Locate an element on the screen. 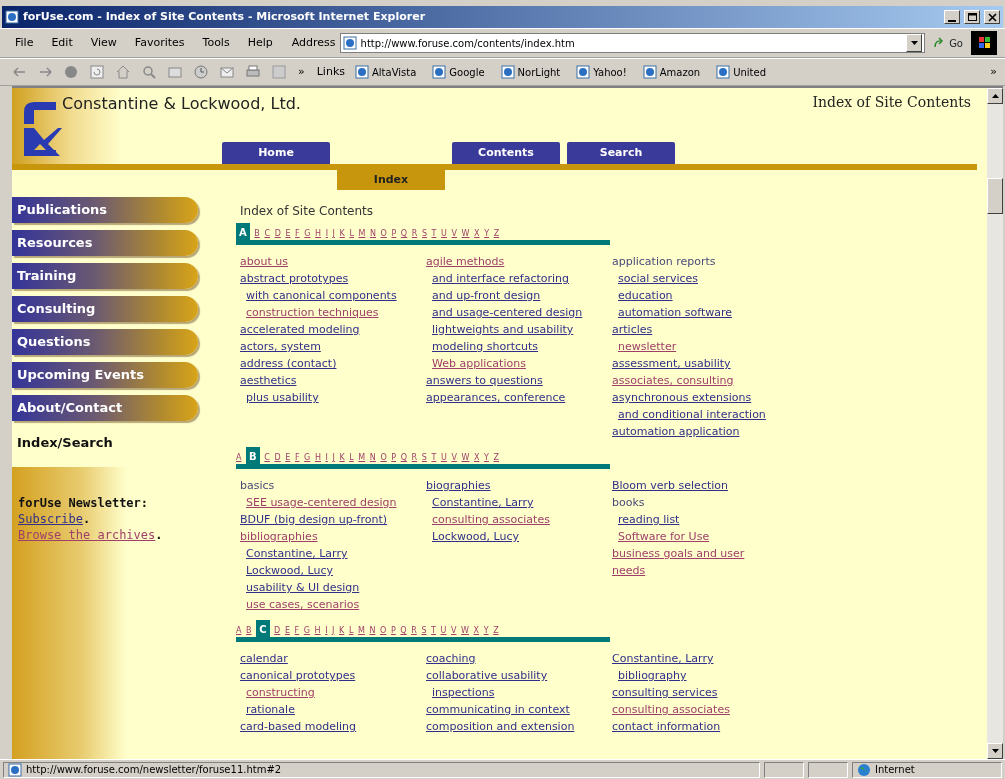 The height and width of the screenshot is (779, 1005). index-link: coaching is located at coordinates (451, 658).